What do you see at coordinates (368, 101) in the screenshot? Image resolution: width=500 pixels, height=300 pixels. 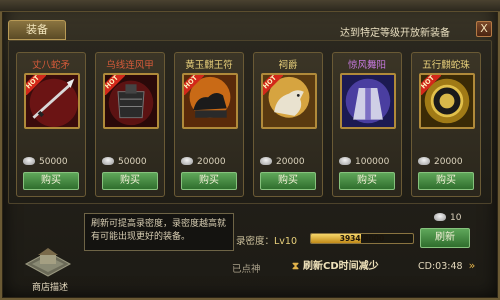 I see `robe-image: ☆☆☆` at bounding box center [368, 101].